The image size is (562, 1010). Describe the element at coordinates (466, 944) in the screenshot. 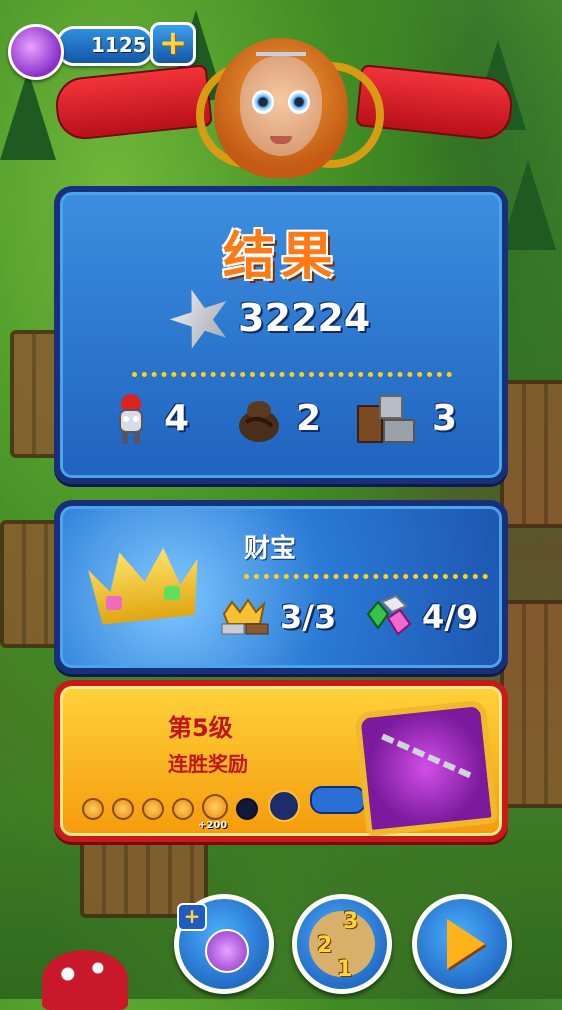

I see `play-icon` at that location.